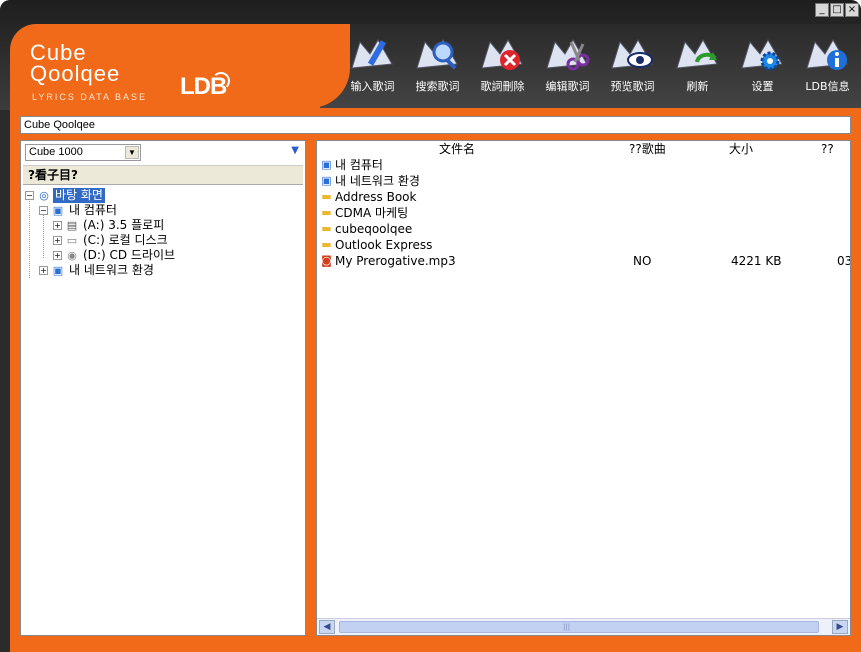 This screenshot has width=861, height=652. I want to click on tree-item-my-computer: − ▣ 내 컴퓨터, so click(164, 210).